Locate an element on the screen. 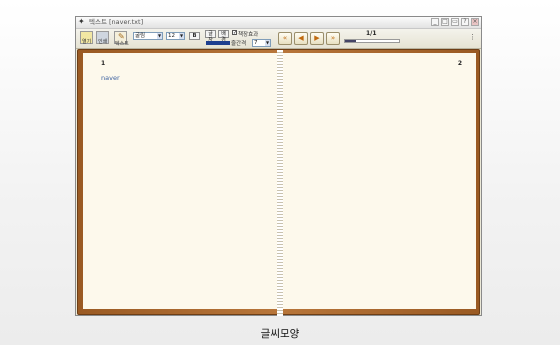  toolbar-grip-icon: ⋮ is located at coordinates (472, 37).